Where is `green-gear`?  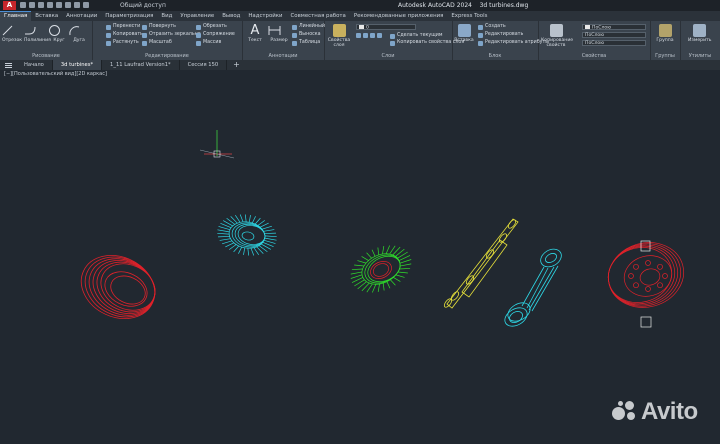 green-gear is located at coordinates (381, 269).